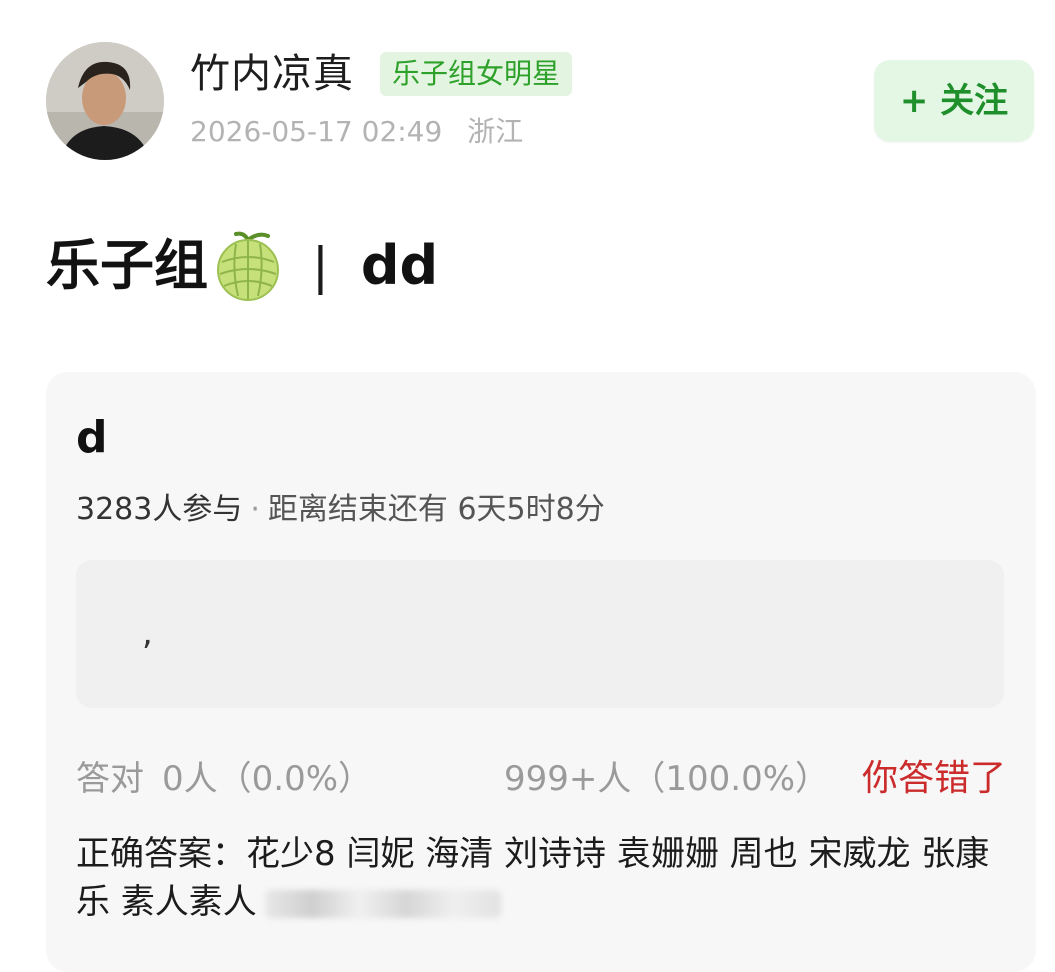 This screenshot has height=972, width=1055. Describe the element at coordinates (127, 265) in the screenshot. I see `post-title-left: 乐子组` at that location.